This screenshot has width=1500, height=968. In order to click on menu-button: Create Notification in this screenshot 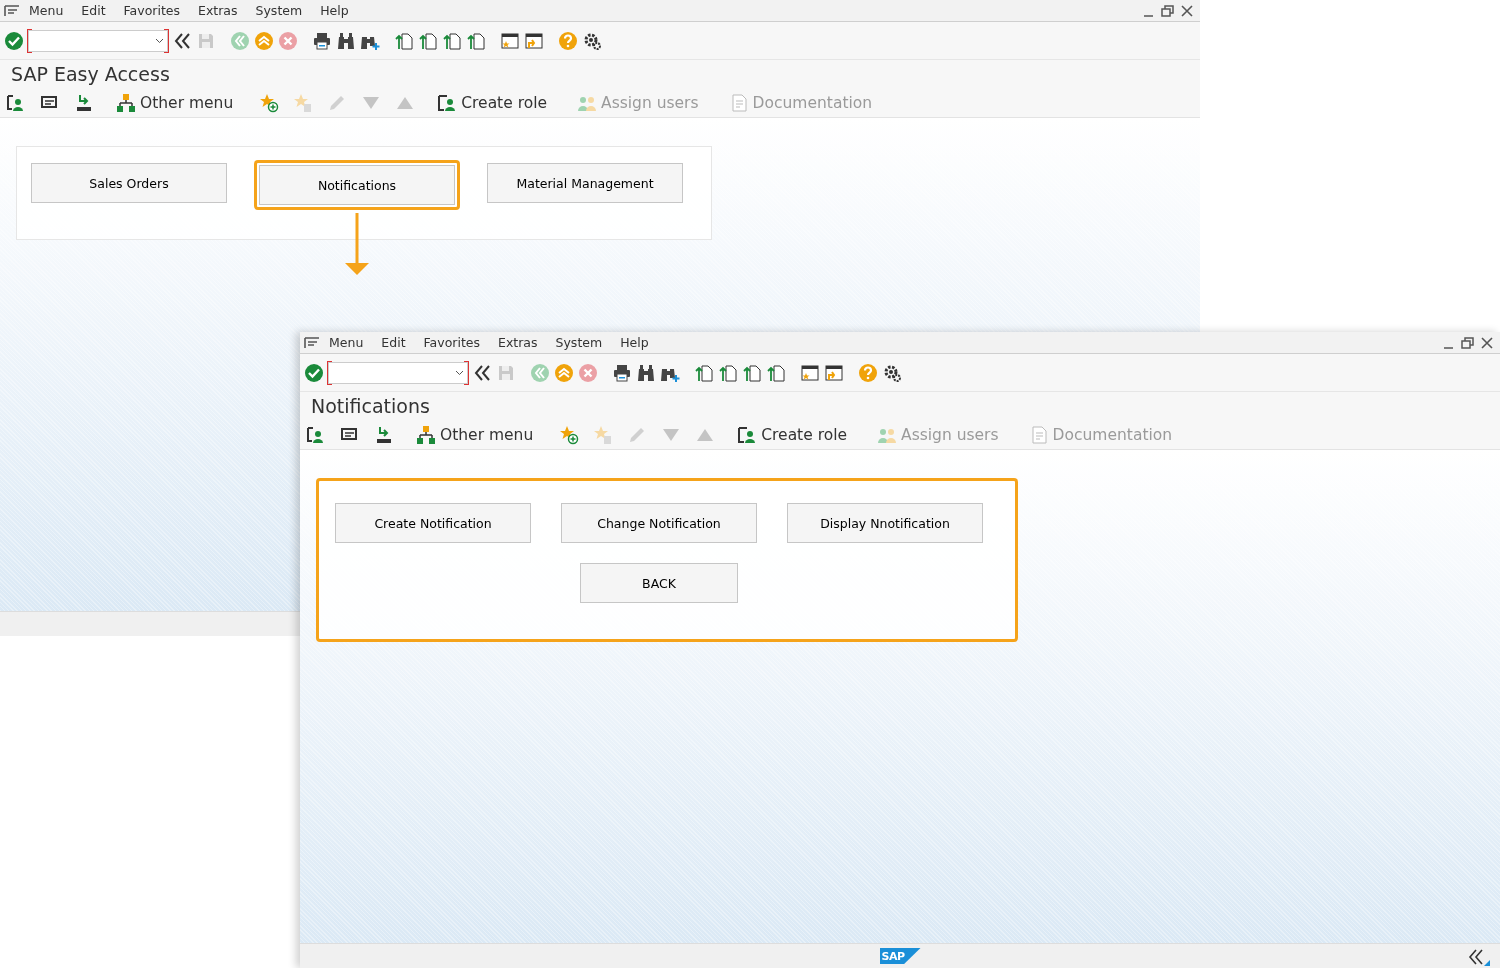, I will do `click(433, 523)`.